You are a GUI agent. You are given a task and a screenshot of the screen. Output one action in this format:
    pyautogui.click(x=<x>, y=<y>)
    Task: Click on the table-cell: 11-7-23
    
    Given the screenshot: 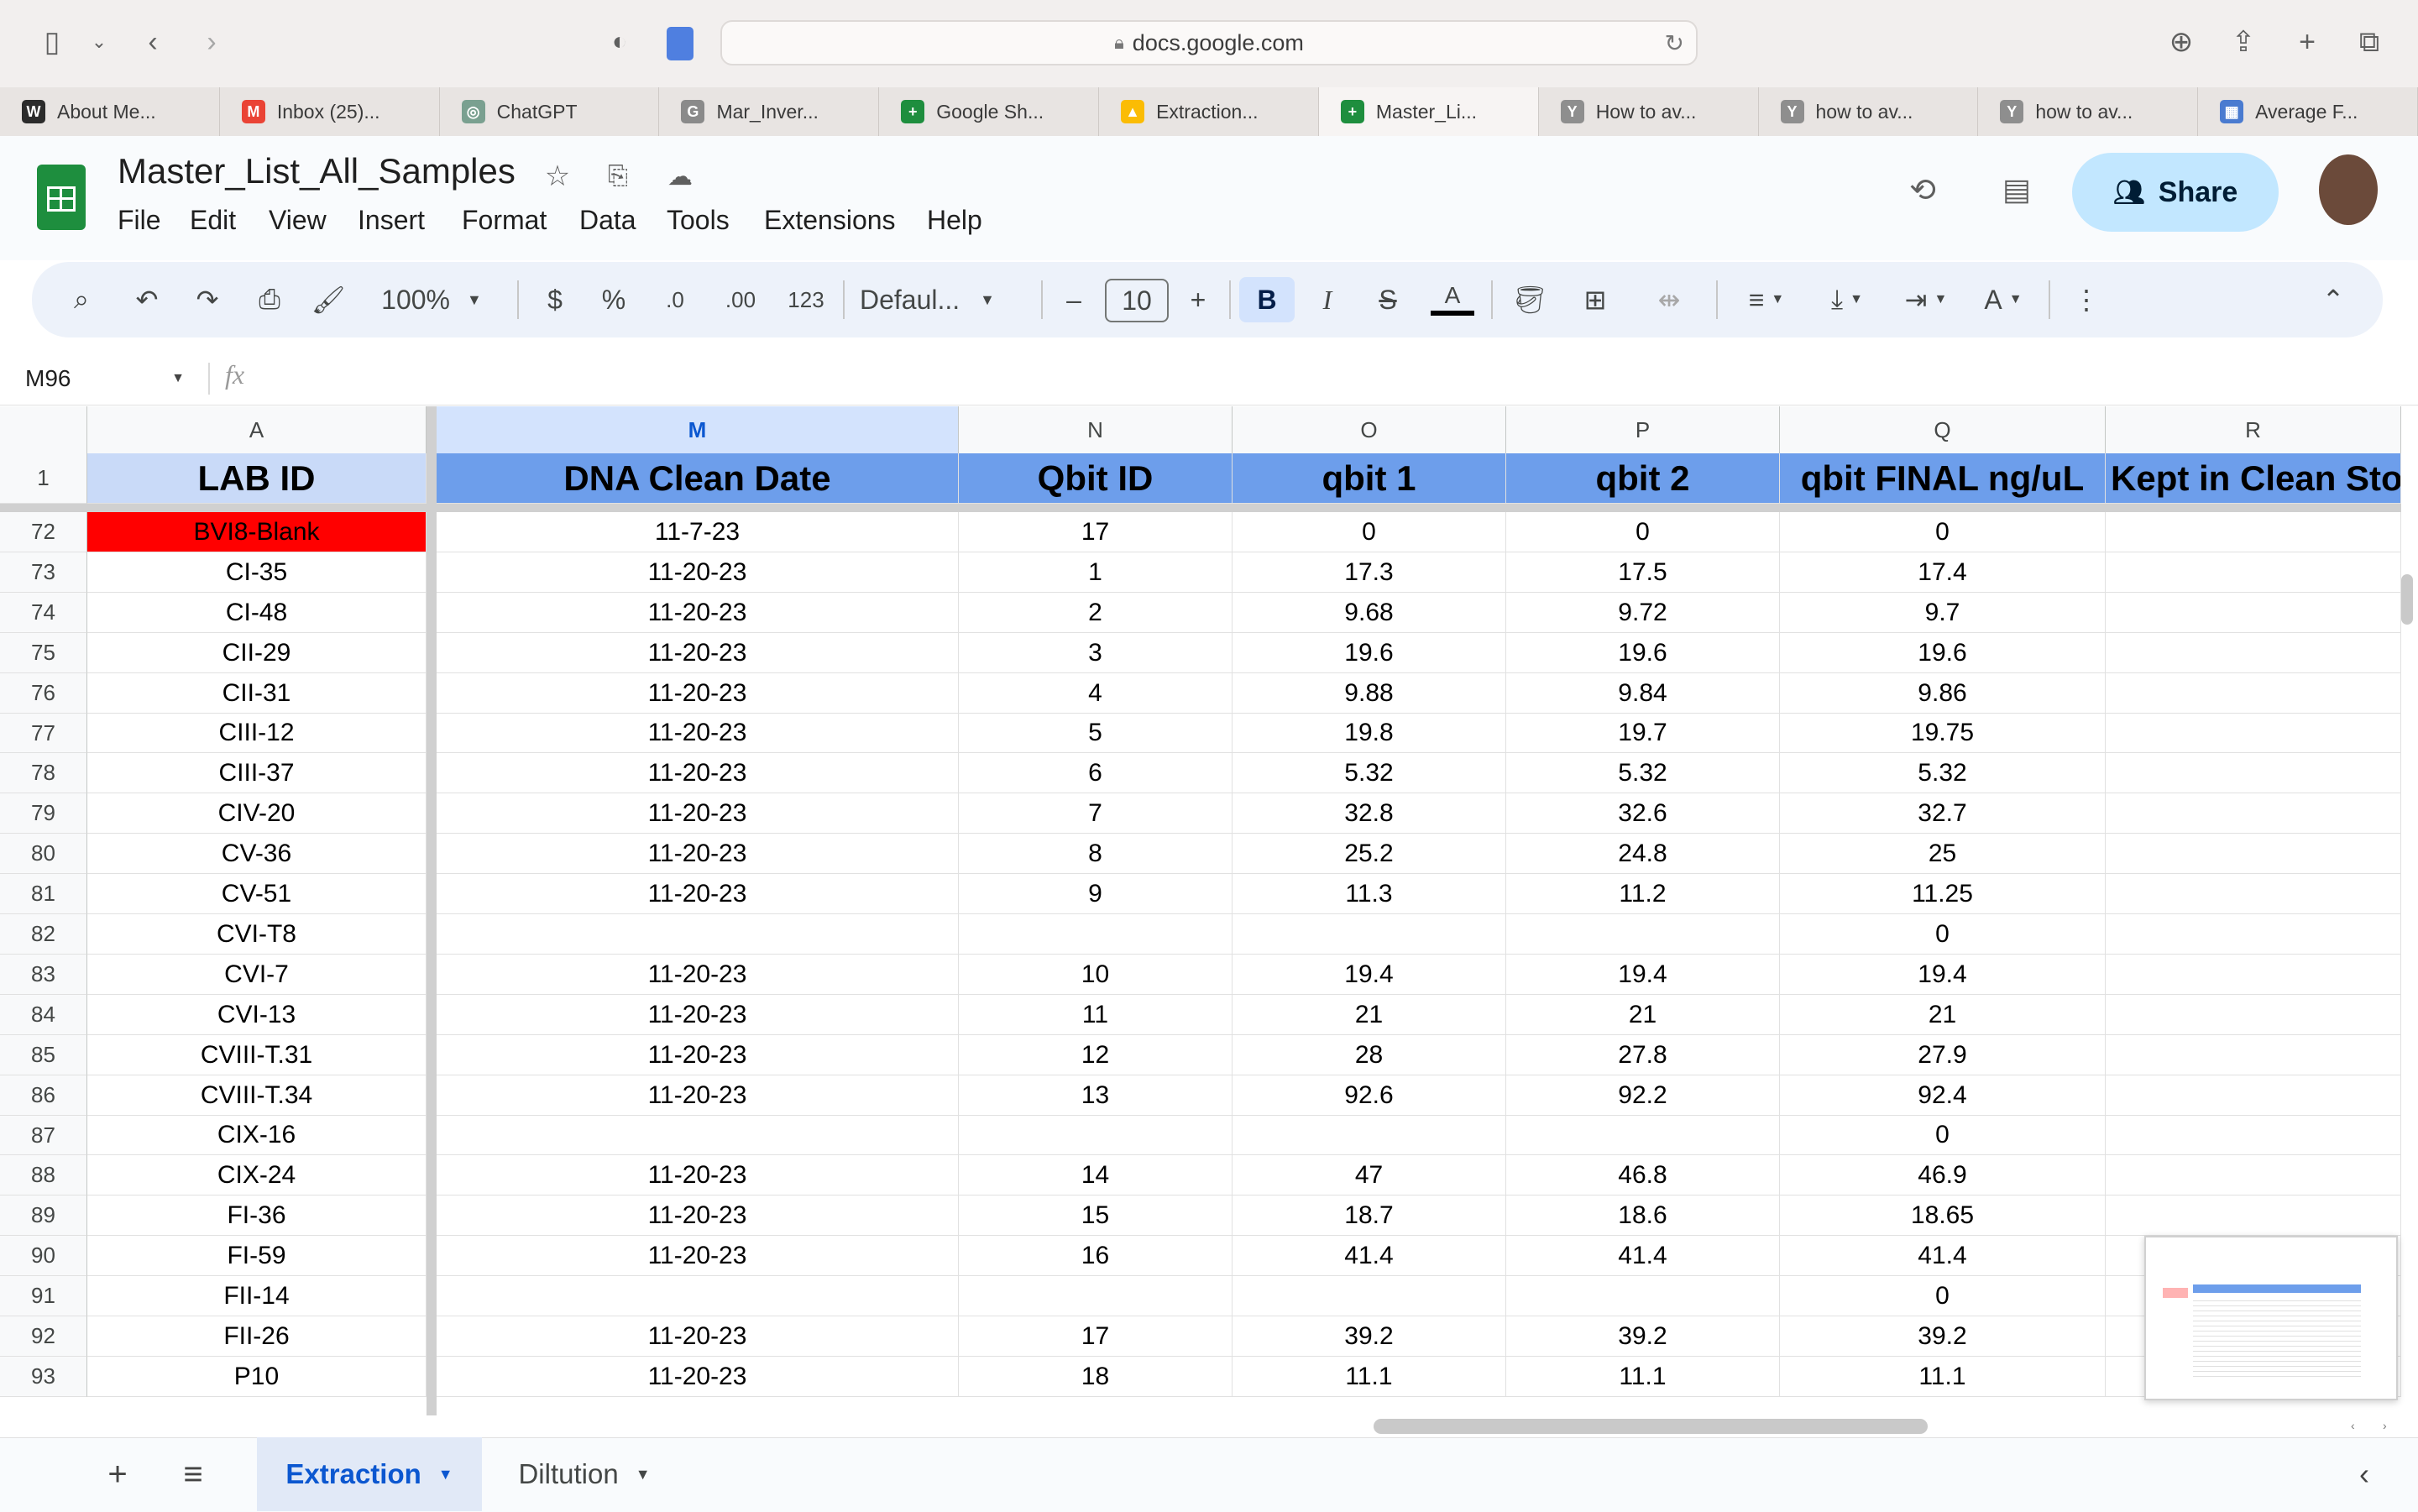 What is the action you would take?
    pyautogui.click(x=698, y=532)
    